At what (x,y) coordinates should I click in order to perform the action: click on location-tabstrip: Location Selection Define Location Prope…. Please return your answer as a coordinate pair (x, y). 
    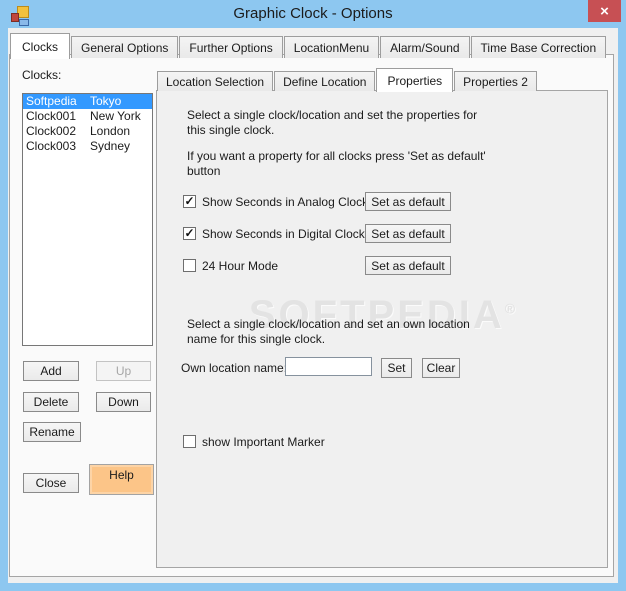
    Looking at the image, I should click on (347, 80).